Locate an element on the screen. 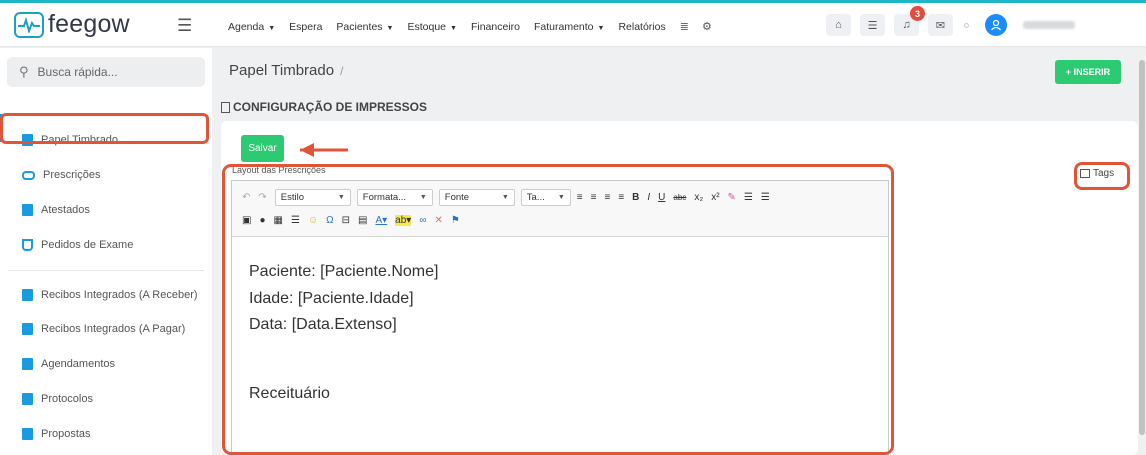 Image resolution: width=1146 pixels, height=455 pixels. page-scrollbar is located at coordinates (1142, 251).